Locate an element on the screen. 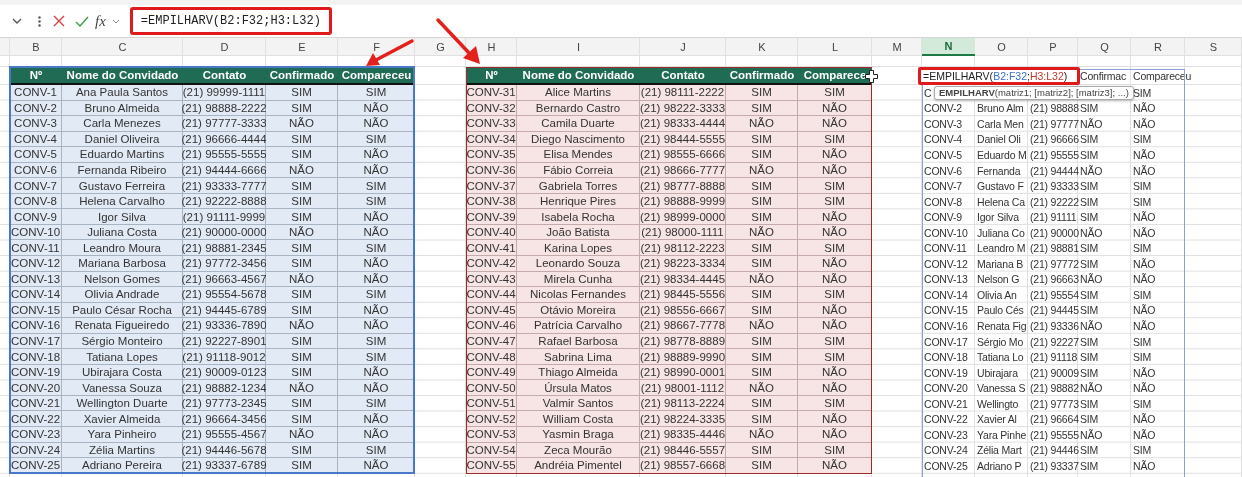  column-header: L is located at coordinates (835, 47).